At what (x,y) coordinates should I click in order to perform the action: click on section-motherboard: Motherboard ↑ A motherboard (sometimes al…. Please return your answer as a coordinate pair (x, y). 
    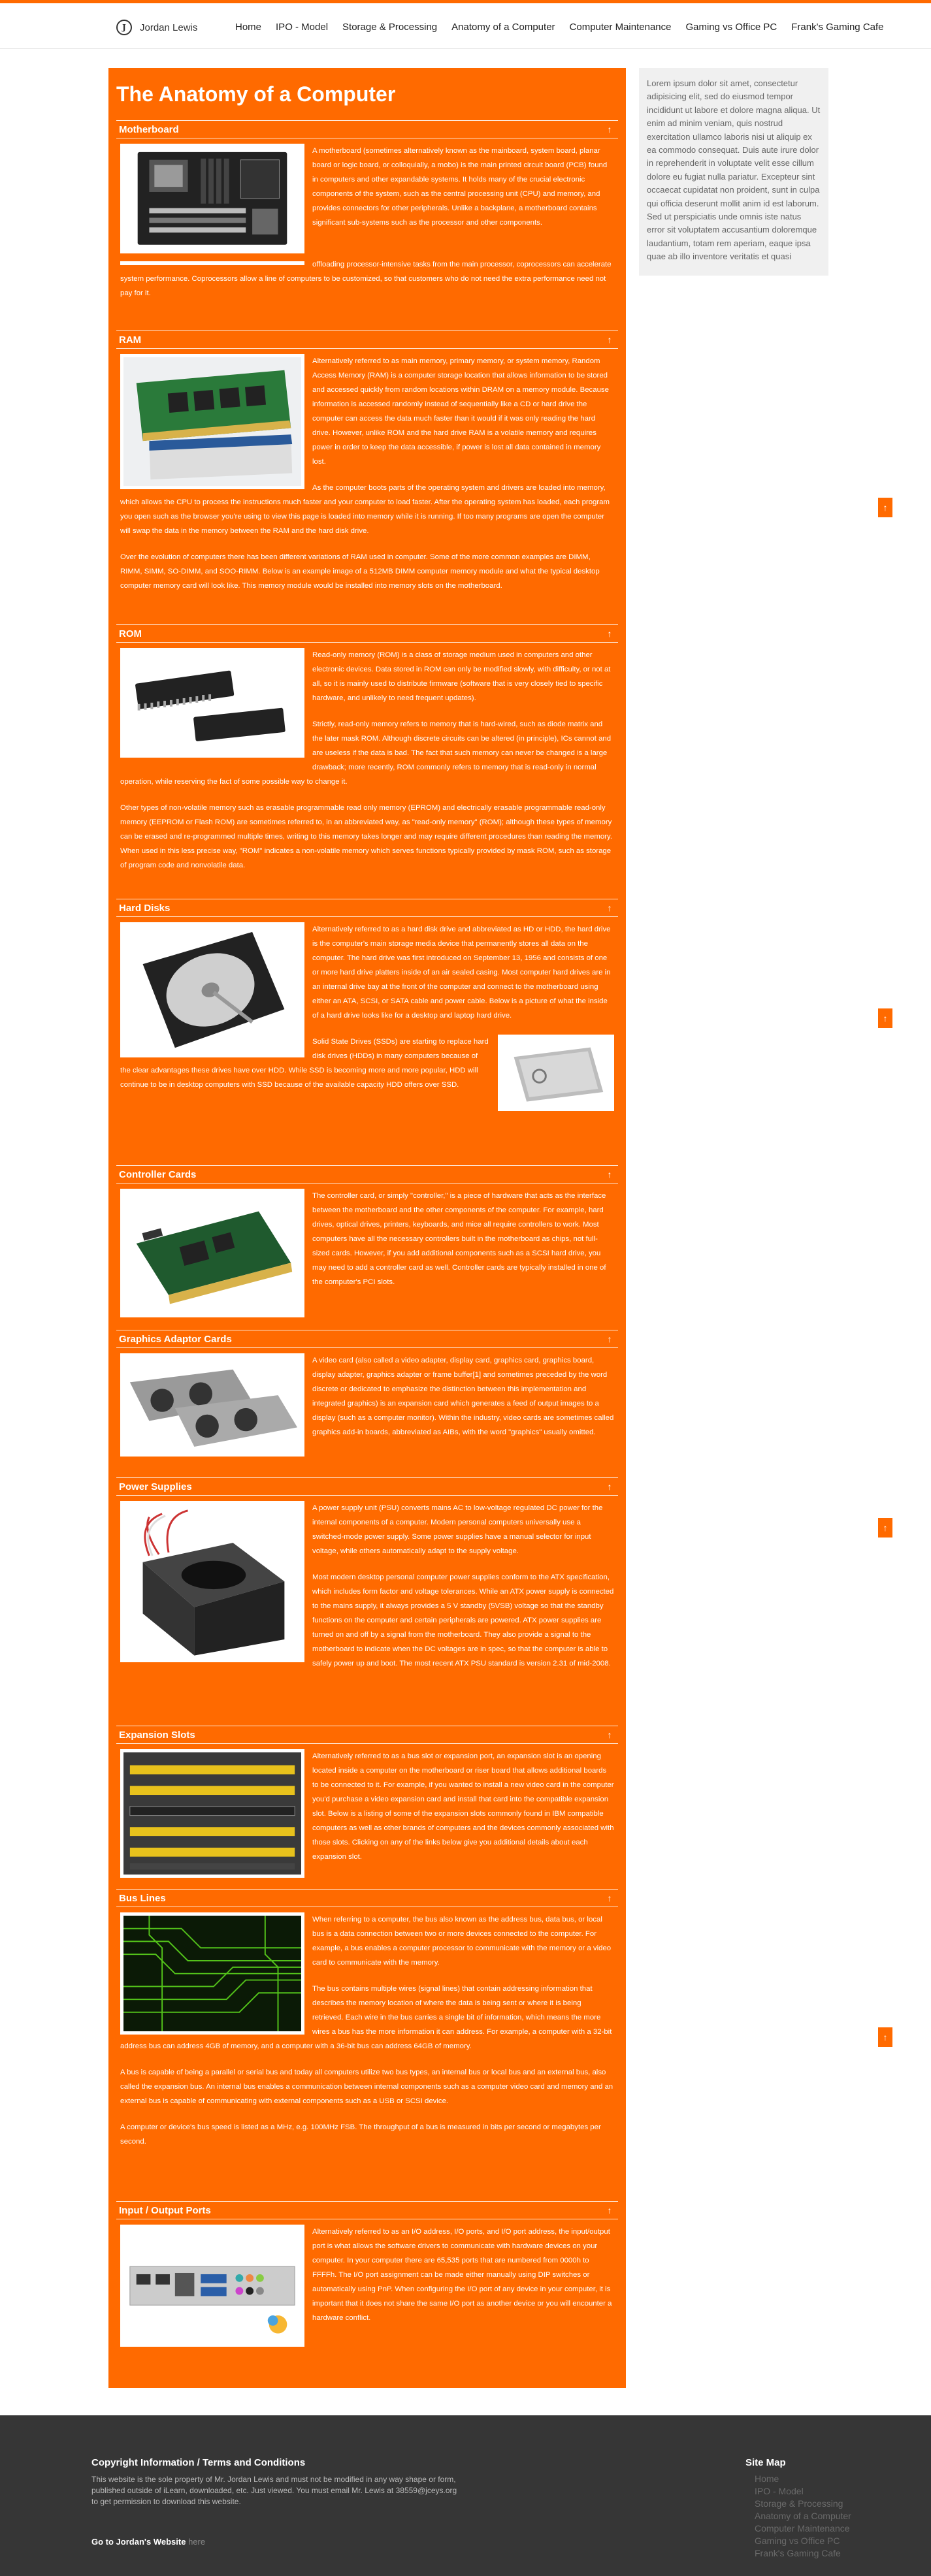
    Looking at the image, I should click on (367, 216).